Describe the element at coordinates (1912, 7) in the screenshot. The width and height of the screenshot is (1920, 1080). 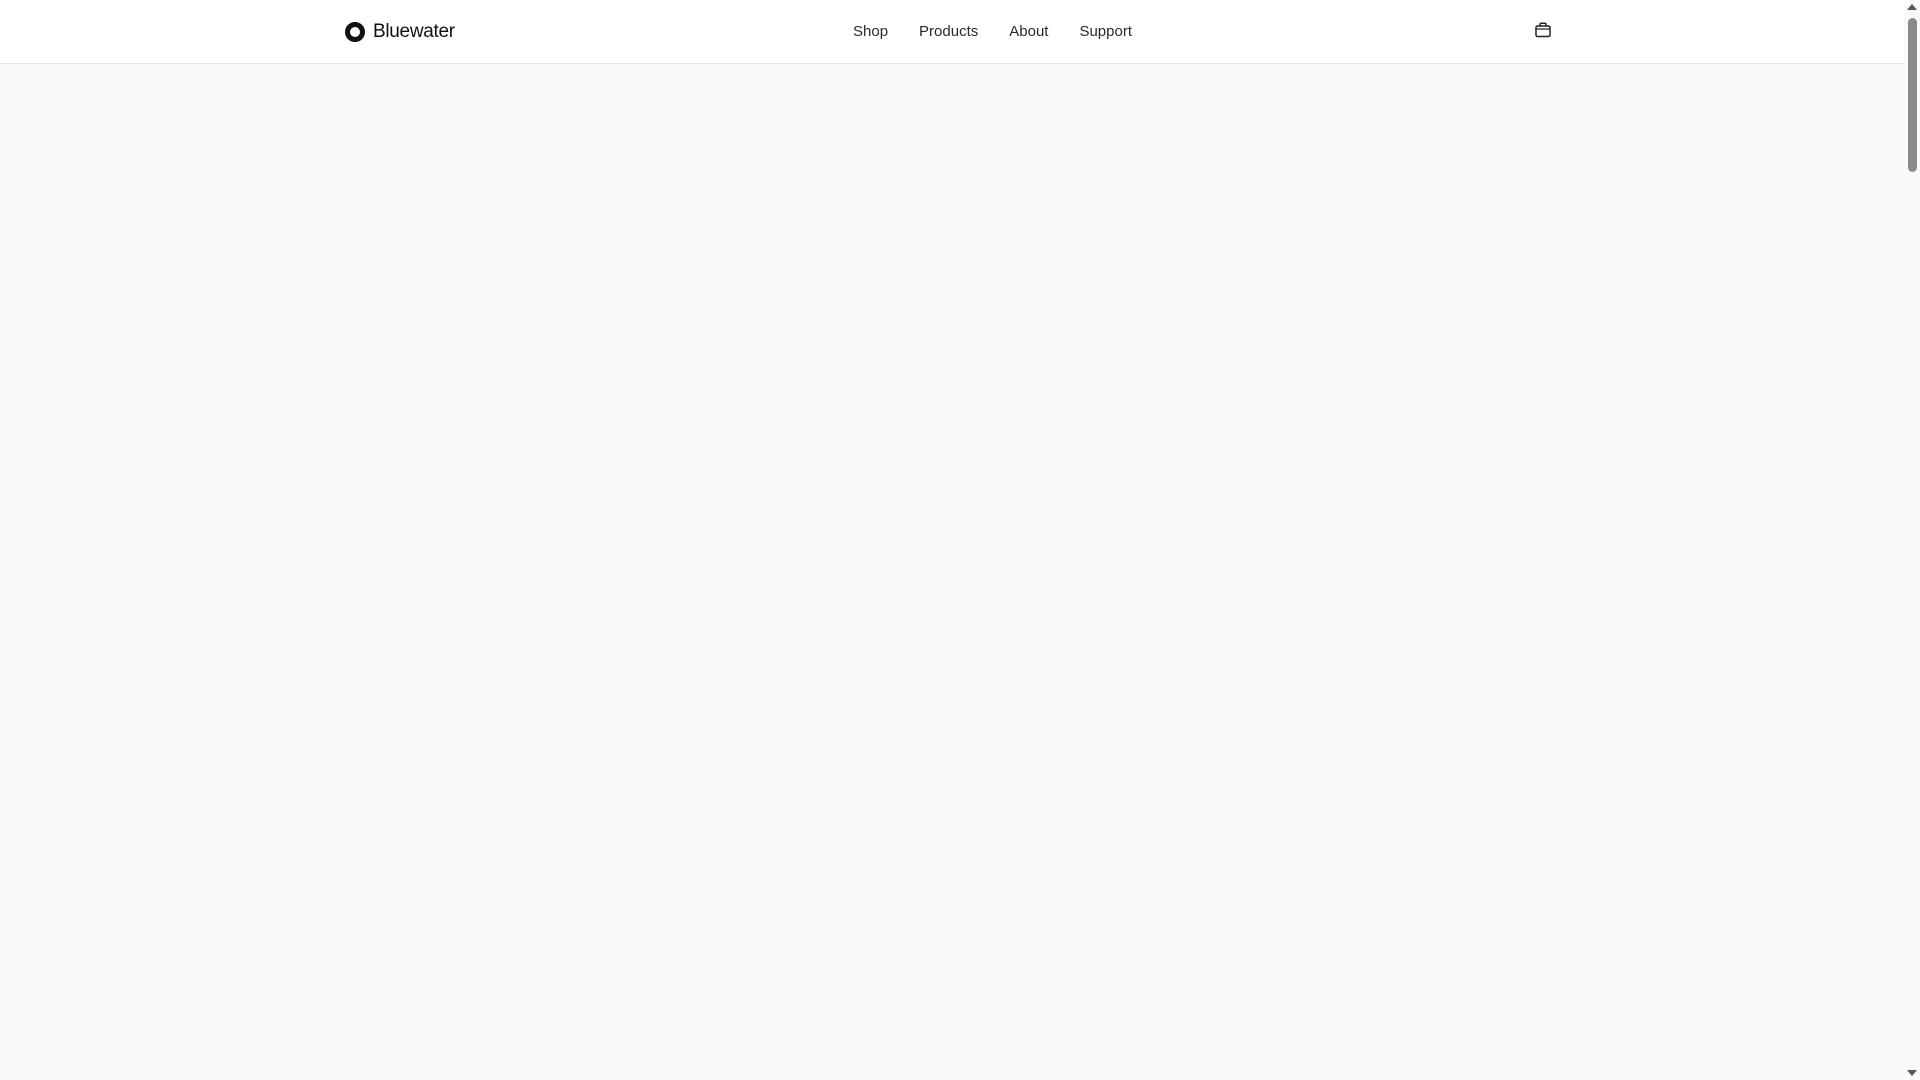
I see `scroll-up-arrow-icon` at that location.